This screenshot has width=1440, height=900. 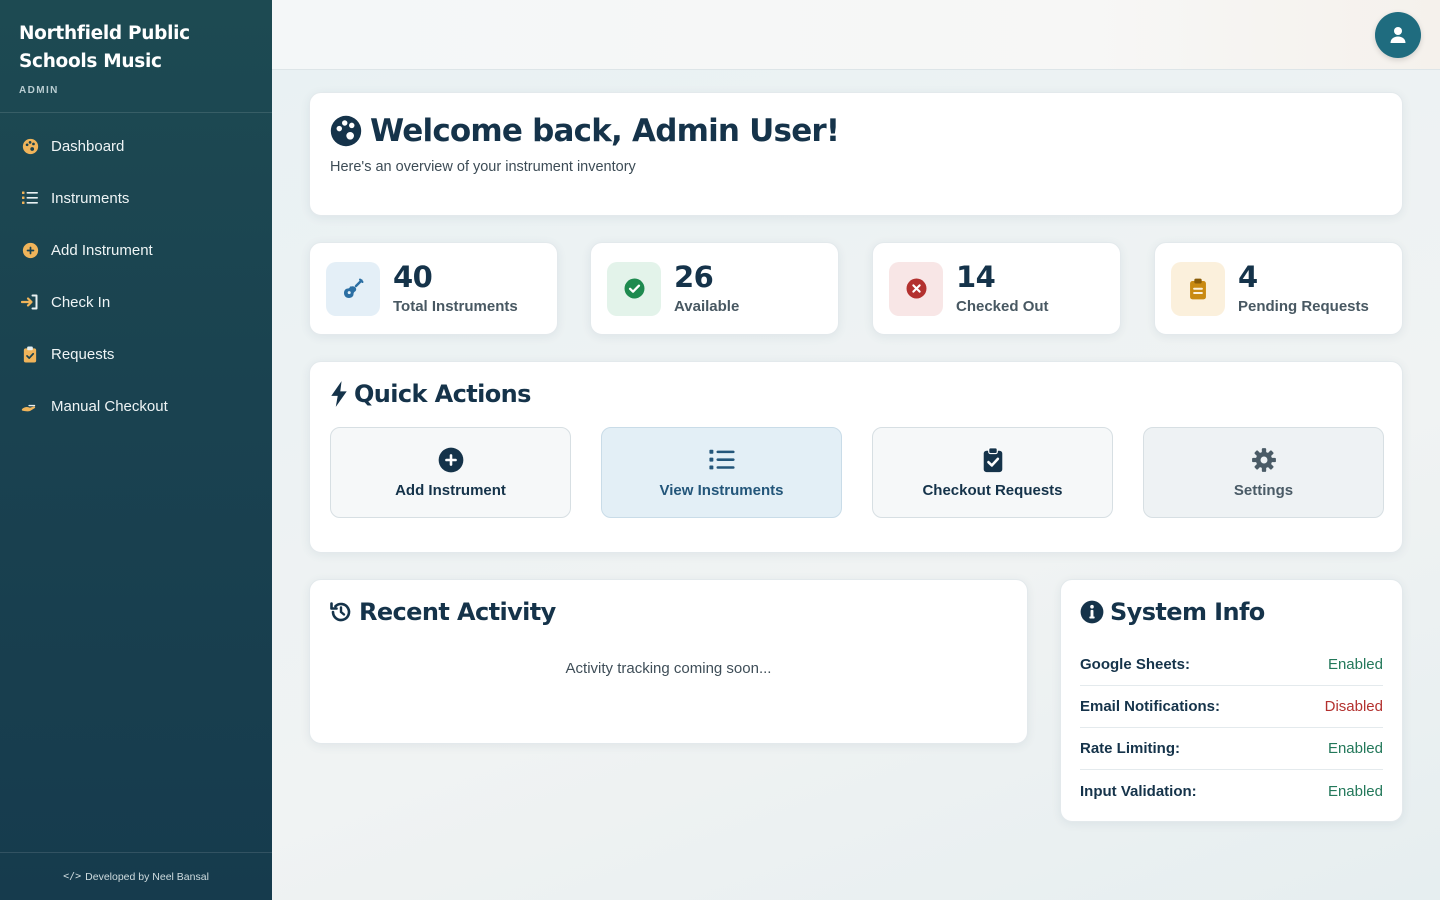 I want to click on top-bar, so click(x=856, y=35).